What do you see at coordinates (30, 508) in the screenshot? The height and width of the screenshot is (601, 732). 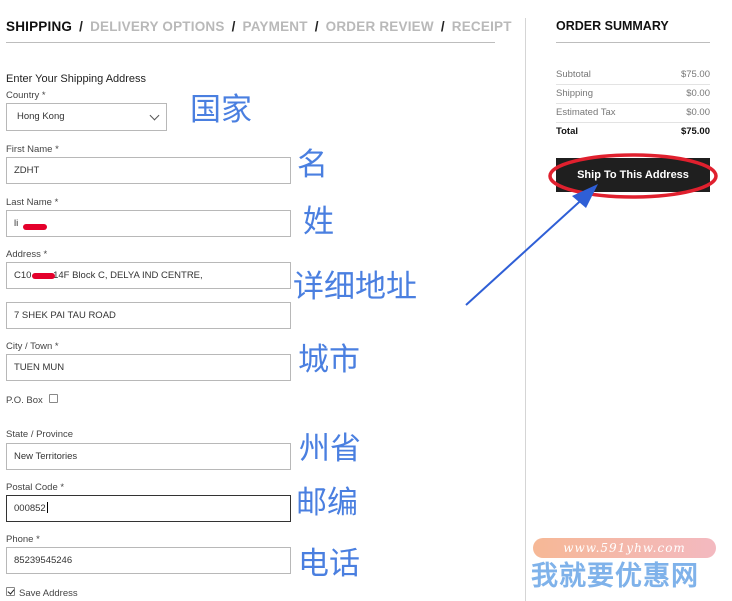 I see `postal-code-value: 000852` at bounding box center [30, 508].